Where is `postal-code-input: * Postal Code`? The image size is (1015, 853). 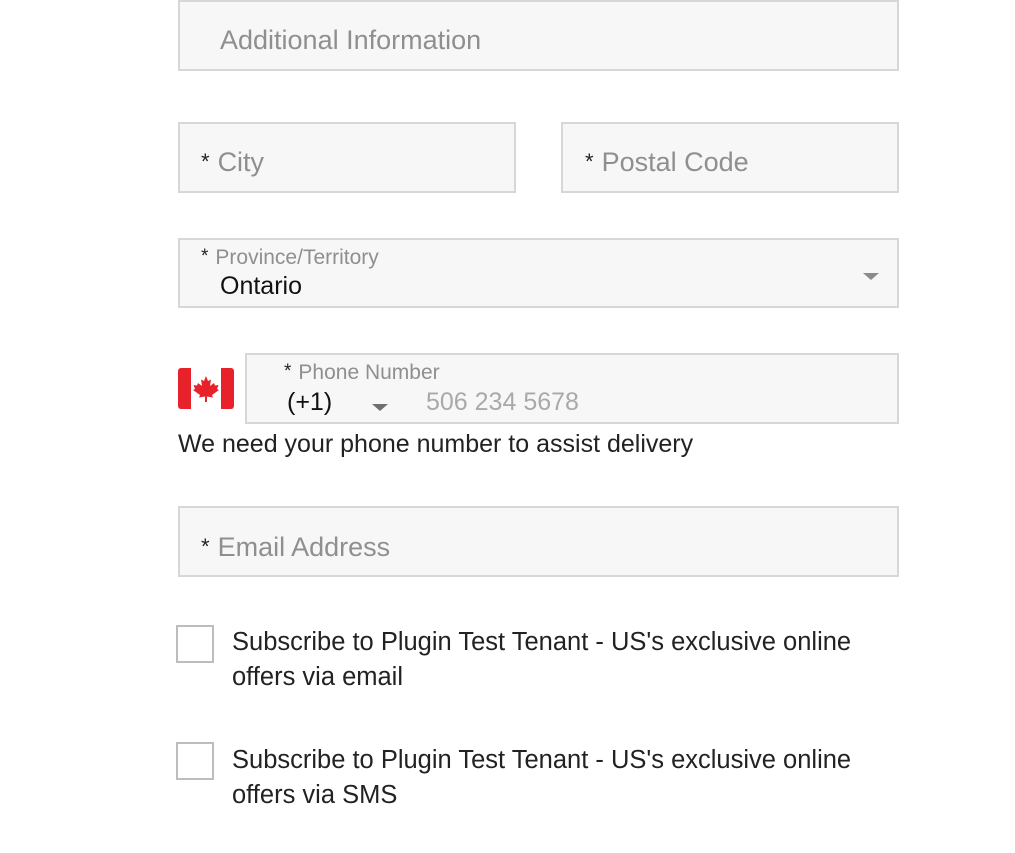 postal-code-input: * Postal Code is located at coordinates (730, 157).